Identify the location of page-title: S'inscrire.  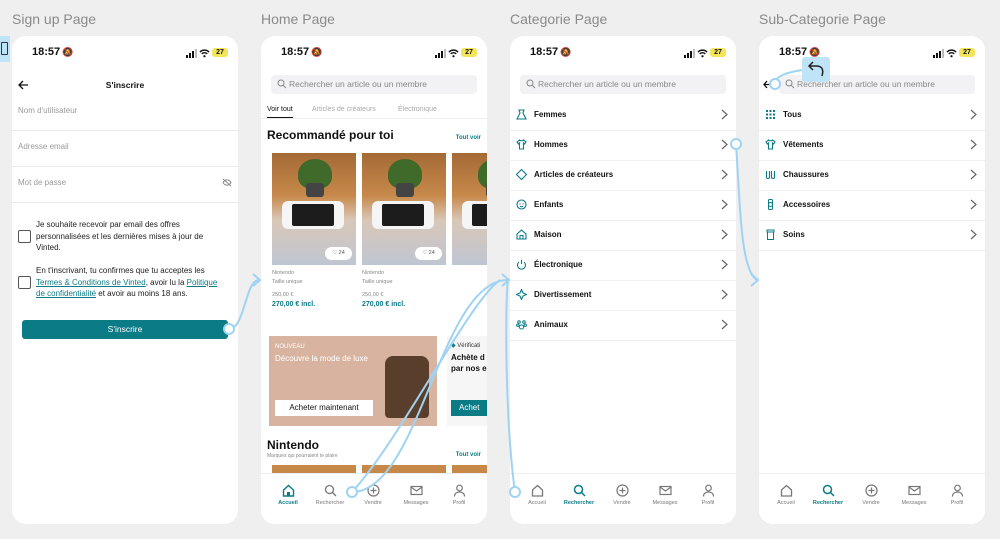
(125, 85).